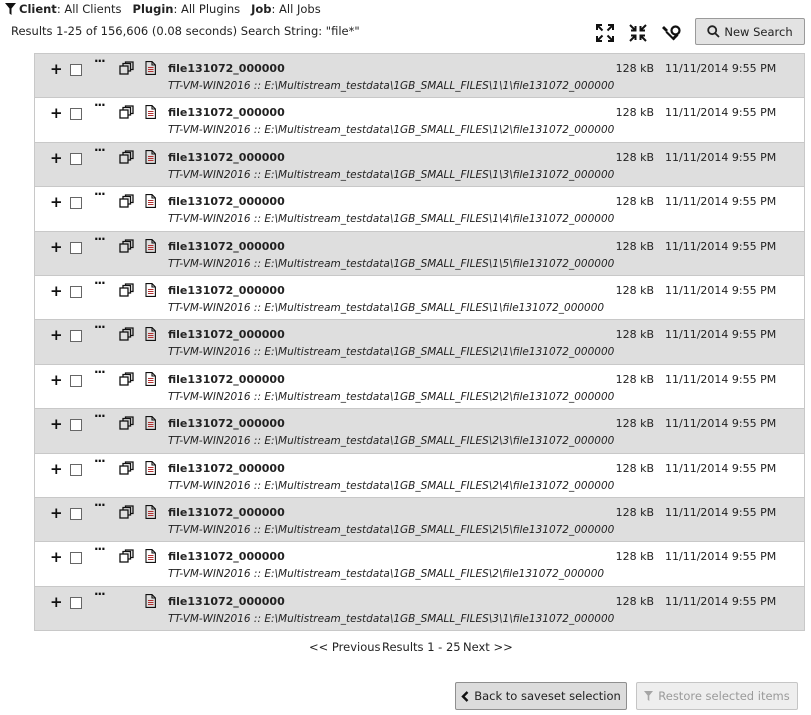 The width and height of the screenshot is (811, 715). Describe the element at coordinates (70, 9) in the screenshot. I see `client-filter: Client: All Clients` at that location.